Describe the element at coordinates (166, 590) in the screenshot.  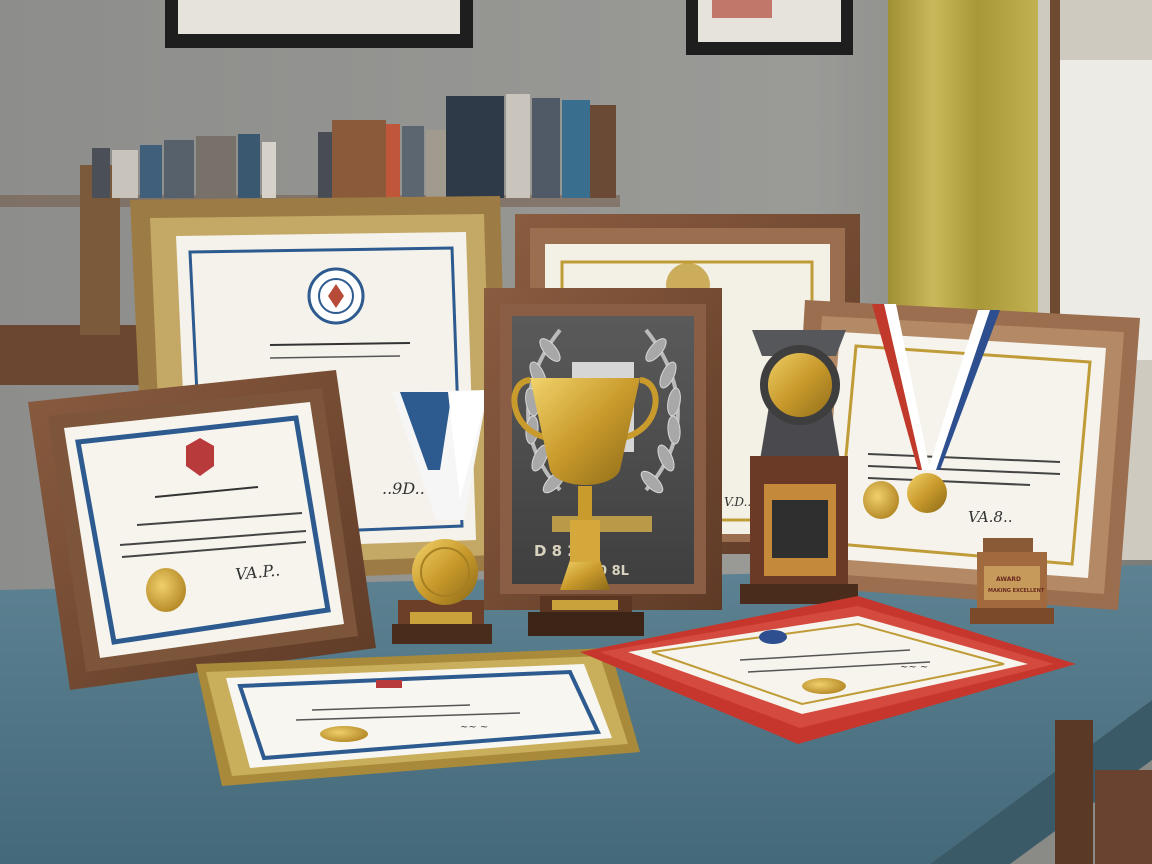
I see `gold-seal` at that location.